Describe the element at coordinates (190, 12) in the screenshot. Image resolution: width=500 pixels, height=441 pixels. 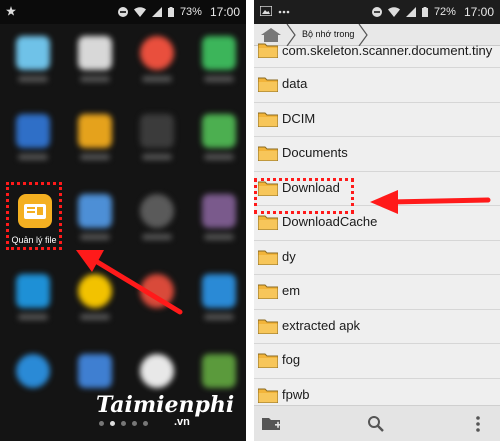
I see `battery-percent: 73%` at that location.